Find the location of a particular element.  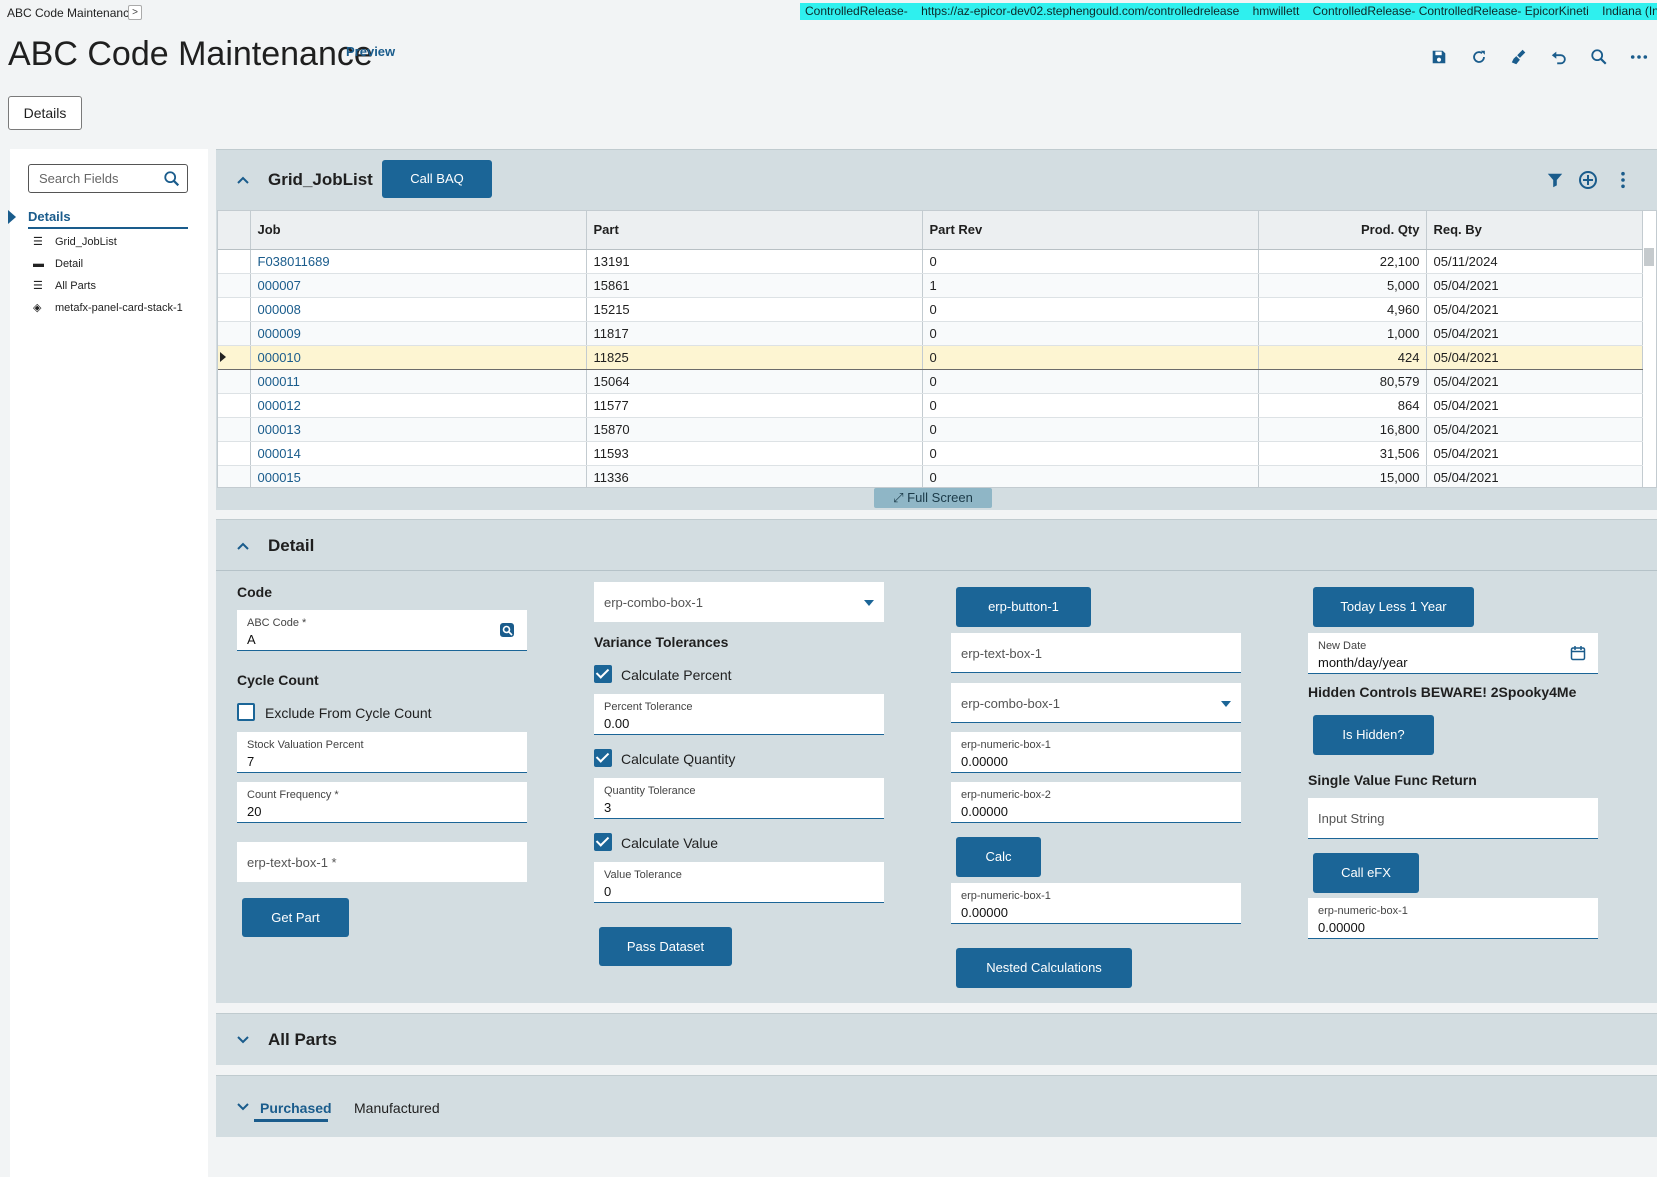

erp-text-box-required-field: erp-text-box-1 * is located at coordinates (382, 862).